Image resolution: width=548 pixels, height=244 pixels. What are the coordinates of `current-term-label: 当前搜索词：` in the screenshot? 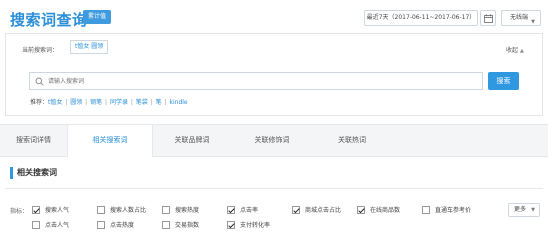 It's located at (40, 50).